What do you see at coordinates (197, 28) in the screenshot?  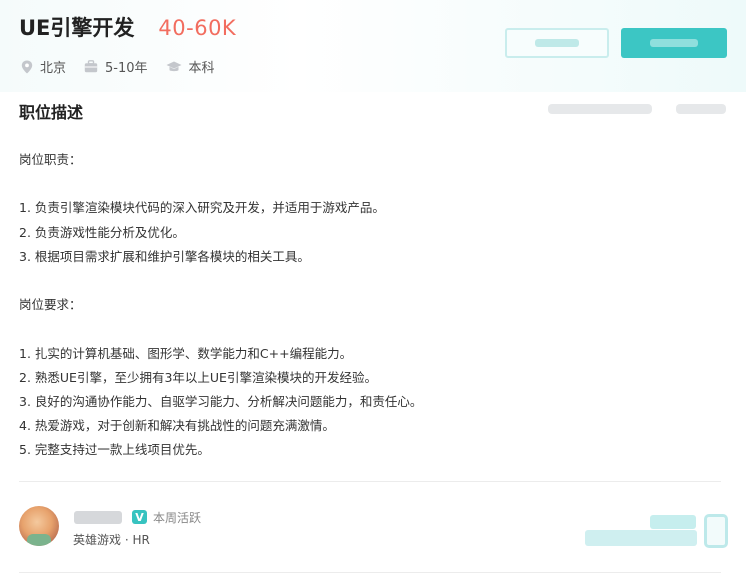 I see `salary: 40-60K` at bounding box center [197, 28].